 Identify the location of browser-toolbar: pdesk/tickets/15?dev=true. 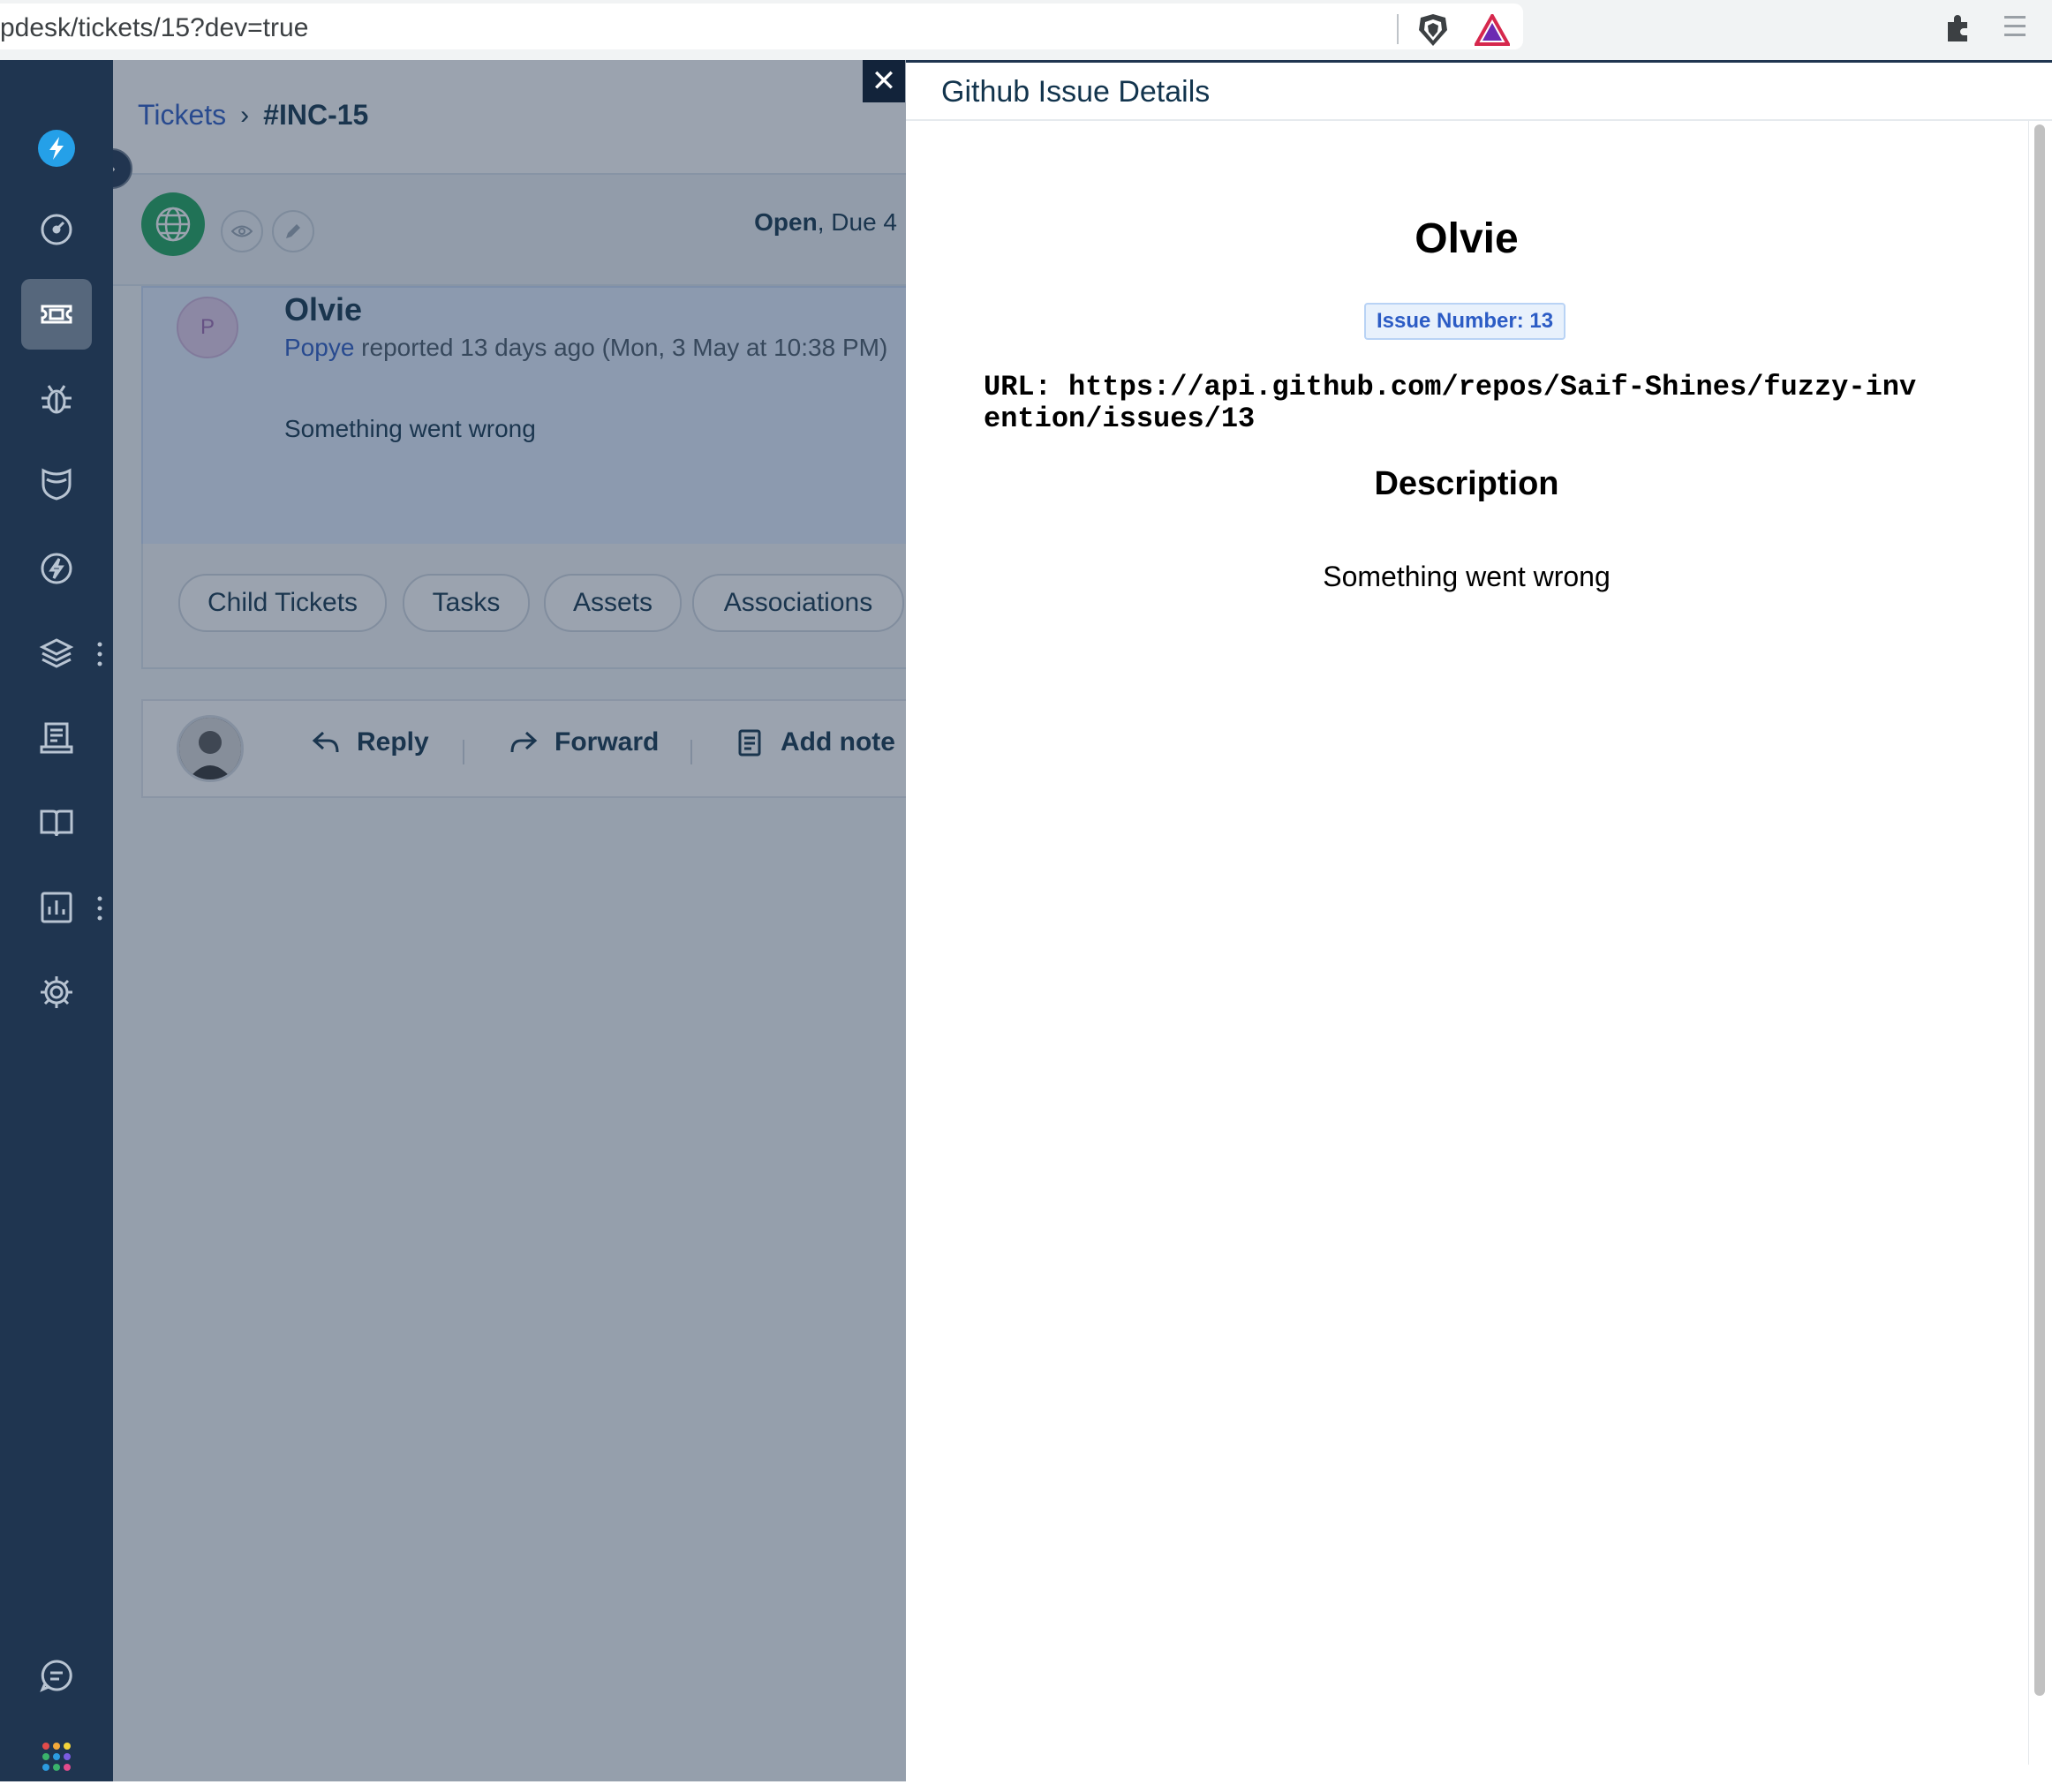
(1026, 30).